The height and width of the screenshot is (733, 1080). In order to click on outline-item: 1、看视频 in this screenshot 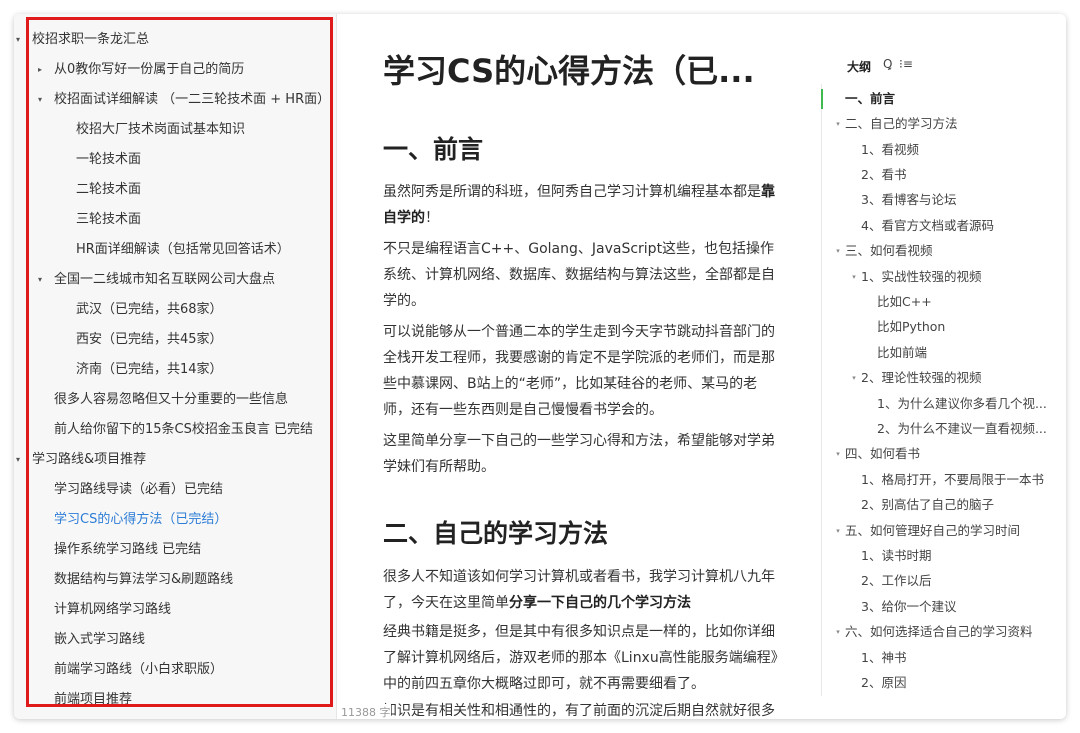, I will do `click(890, 150)`.